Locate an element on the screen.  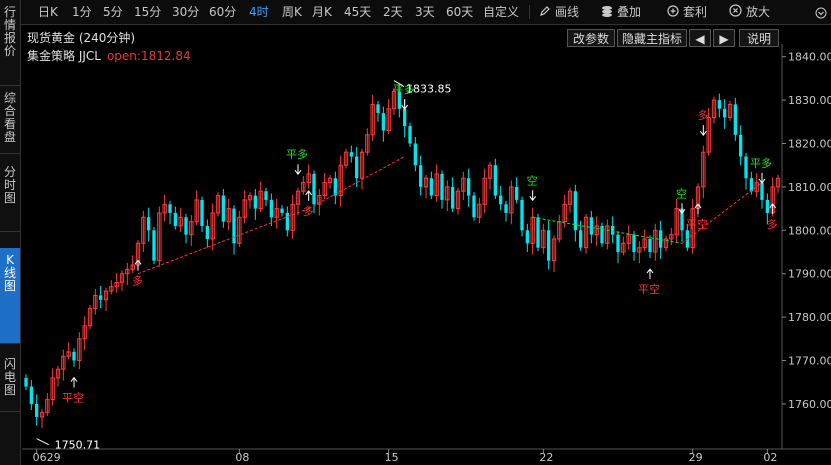
time-tick-label: 08 is located at coordinates (242, 457).